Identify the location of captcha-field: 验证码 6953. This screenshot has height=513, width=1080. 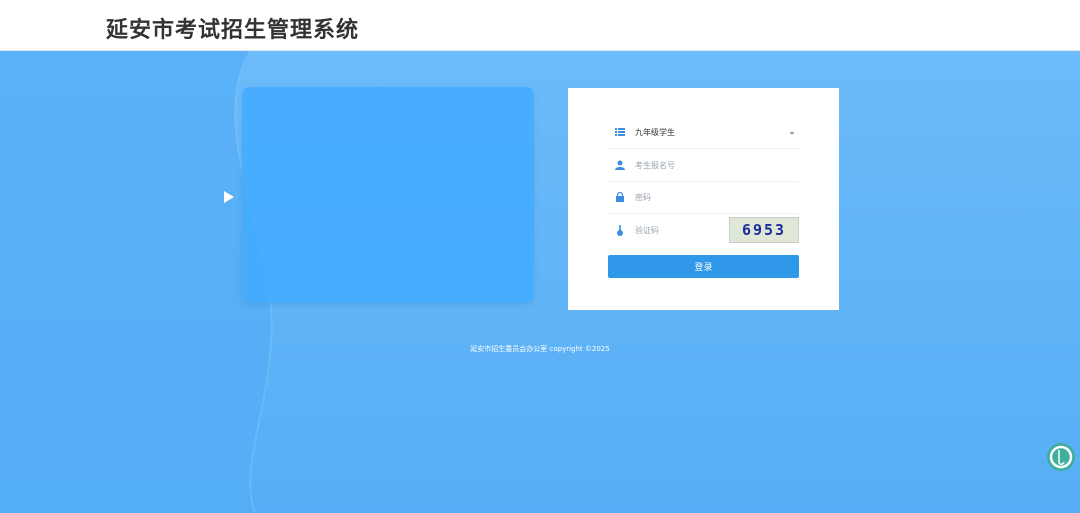
(703, 230).